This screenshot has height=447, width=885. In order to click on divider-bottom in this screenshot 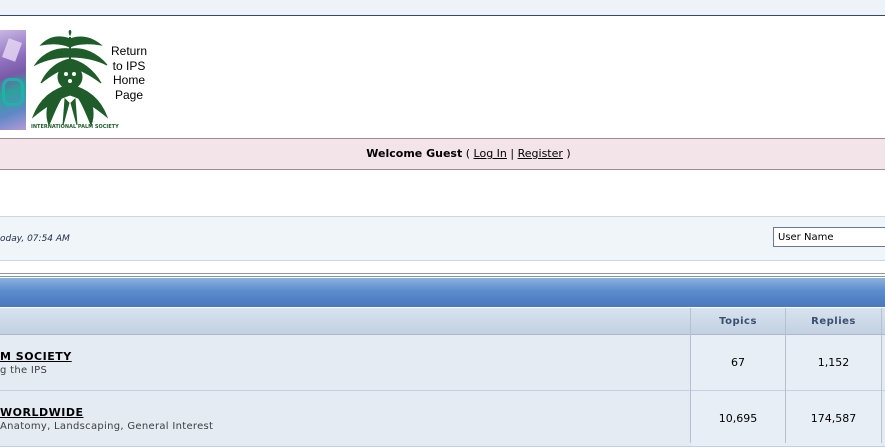, I will do `click(442, 276)`.